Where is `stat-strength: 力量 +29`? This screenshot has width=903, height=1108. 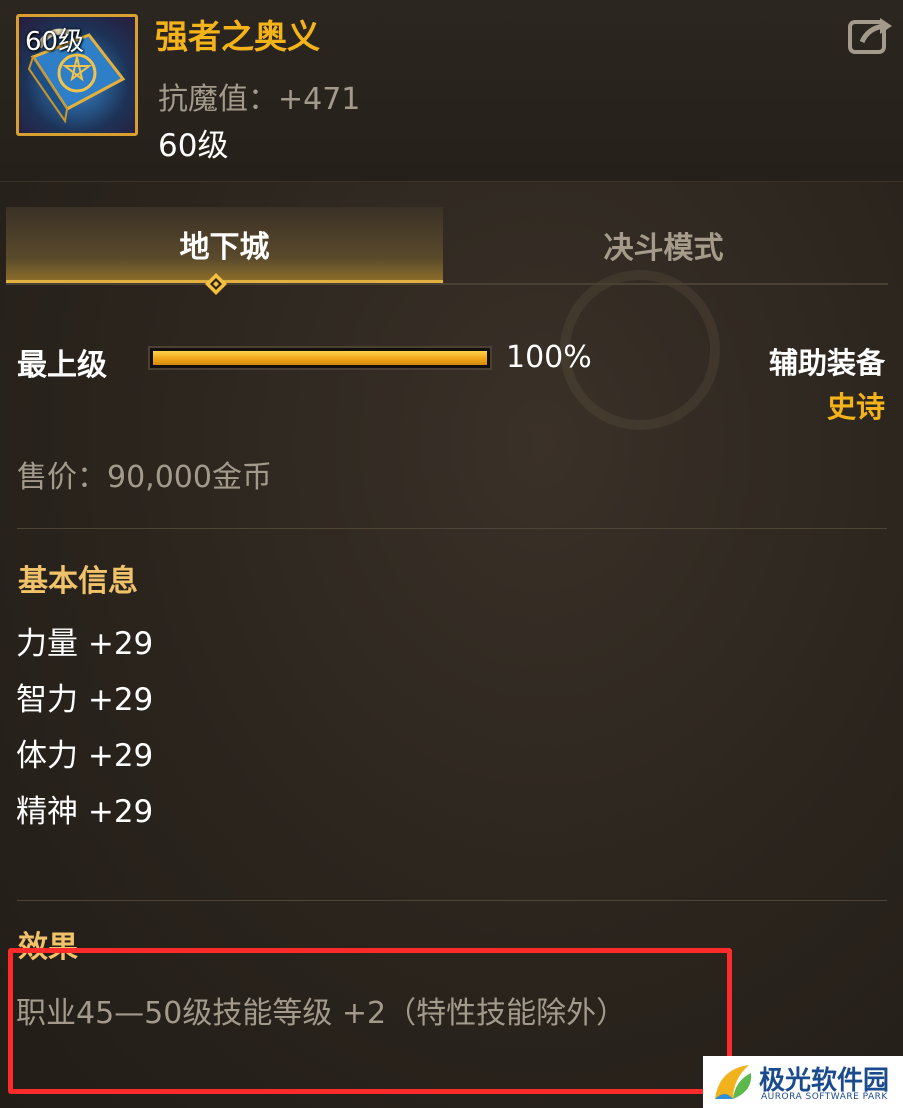
stat-strength: 力量 +29 is located at coordinates (85, 644).